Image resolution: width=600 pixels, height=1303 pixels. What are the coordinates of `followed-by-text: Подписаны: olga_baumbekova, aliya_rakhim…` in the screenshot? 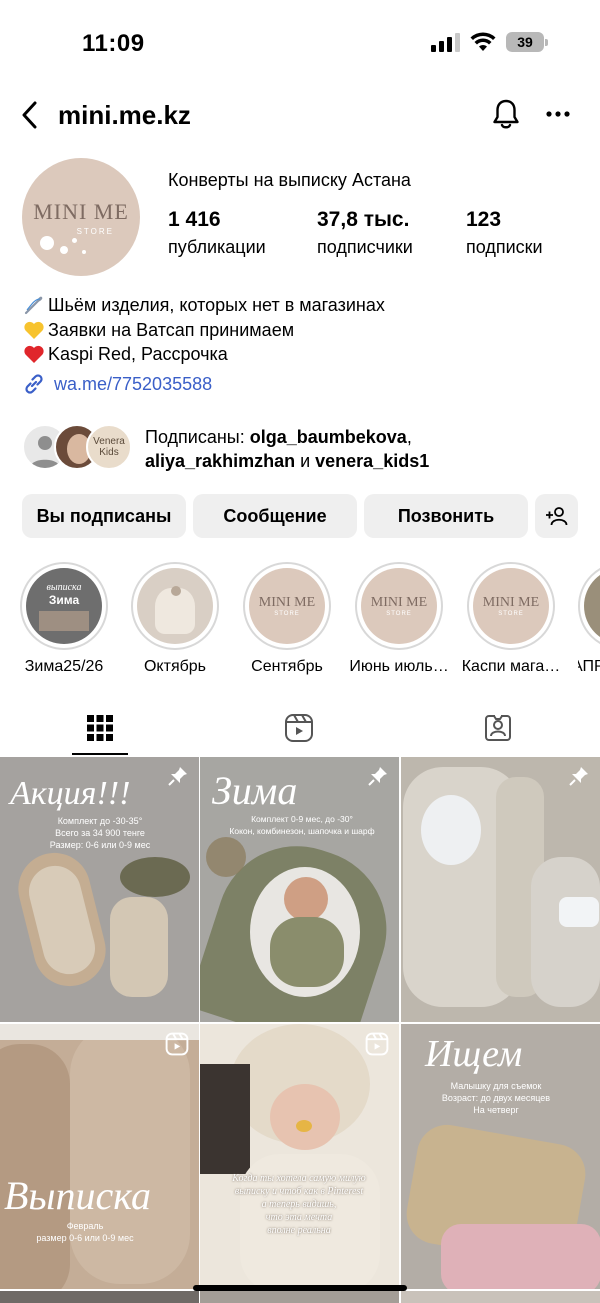 It's located at (287, 449).